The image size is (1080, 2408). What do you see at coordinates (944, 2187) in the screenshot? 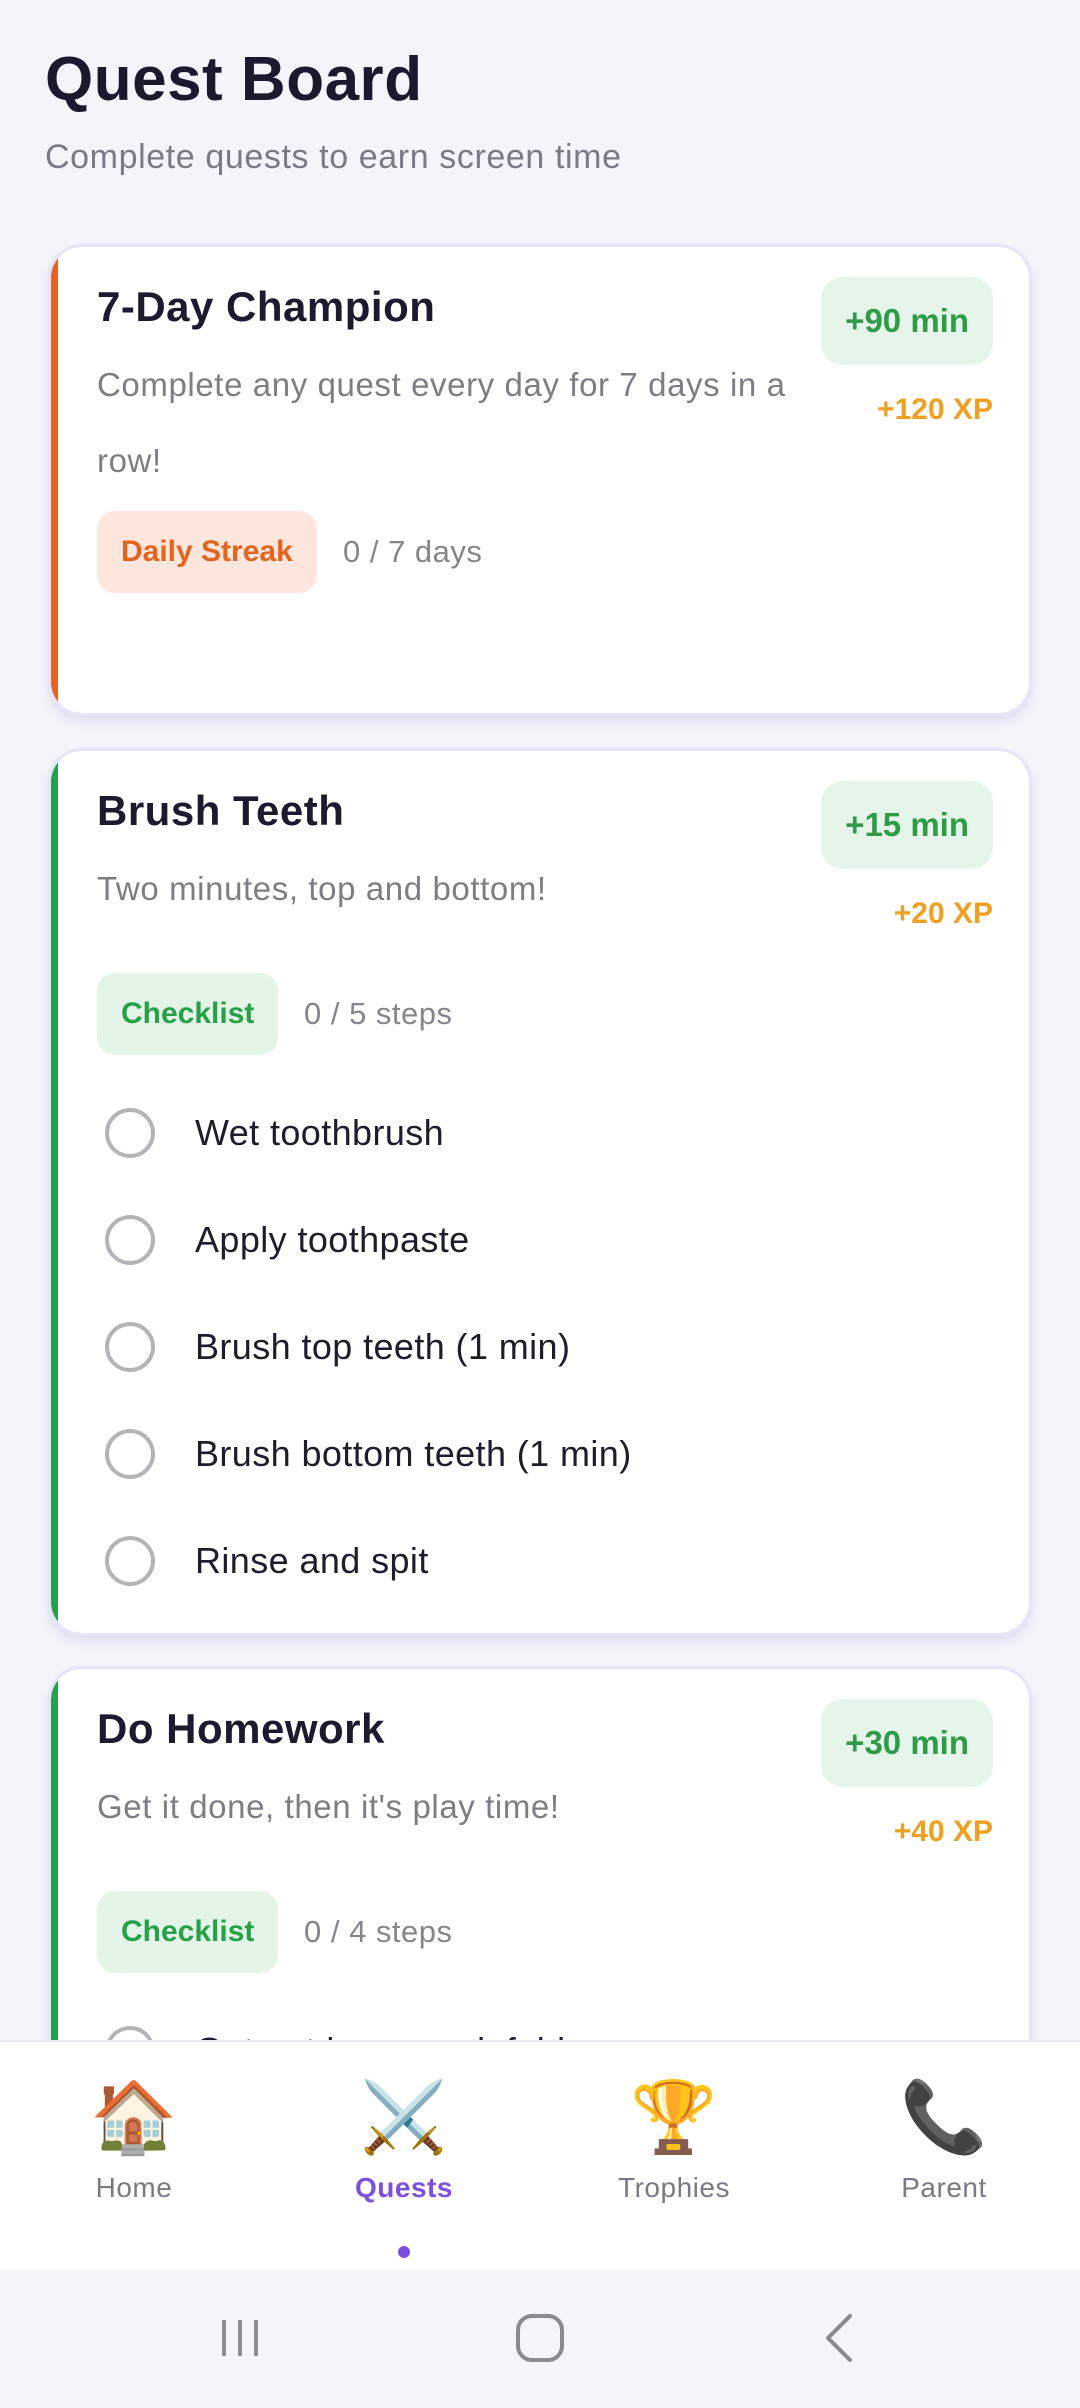
I see `nav-label: Parent` at bounding box center [944, 2187].